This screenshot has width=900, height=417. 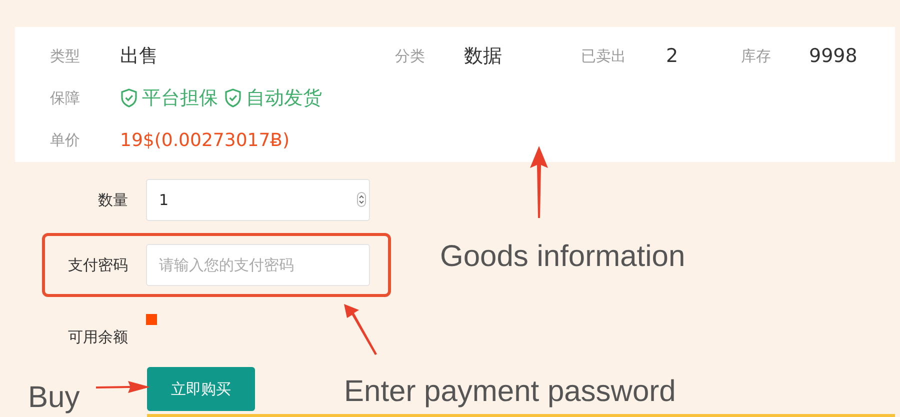 I want to click on field-label: 保障, so click(x=65, y=98).